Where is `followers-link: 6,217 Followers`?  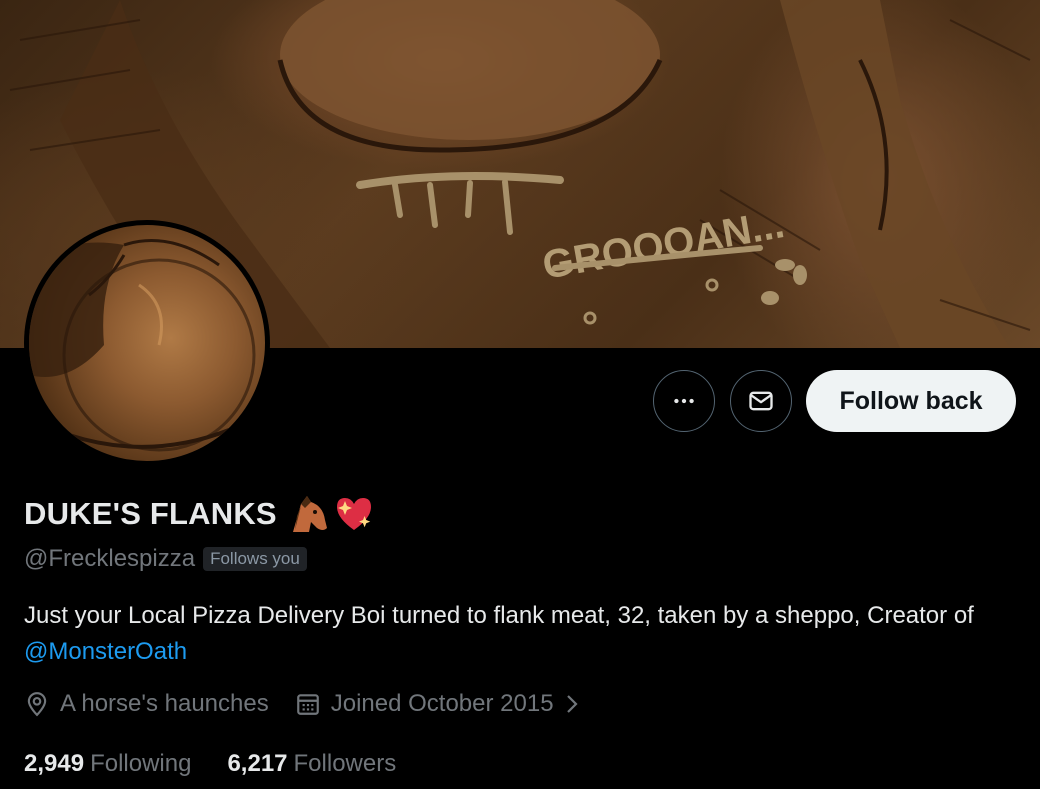 followers-link: 6,217 Followers is located at coordinates (311, 764).